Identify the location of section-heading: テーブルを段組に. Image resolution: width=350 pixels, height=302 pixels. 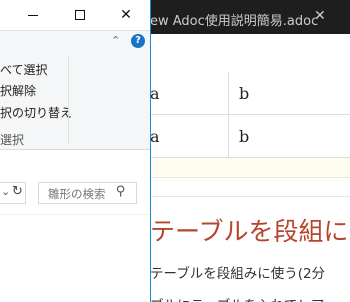
(249, 231).